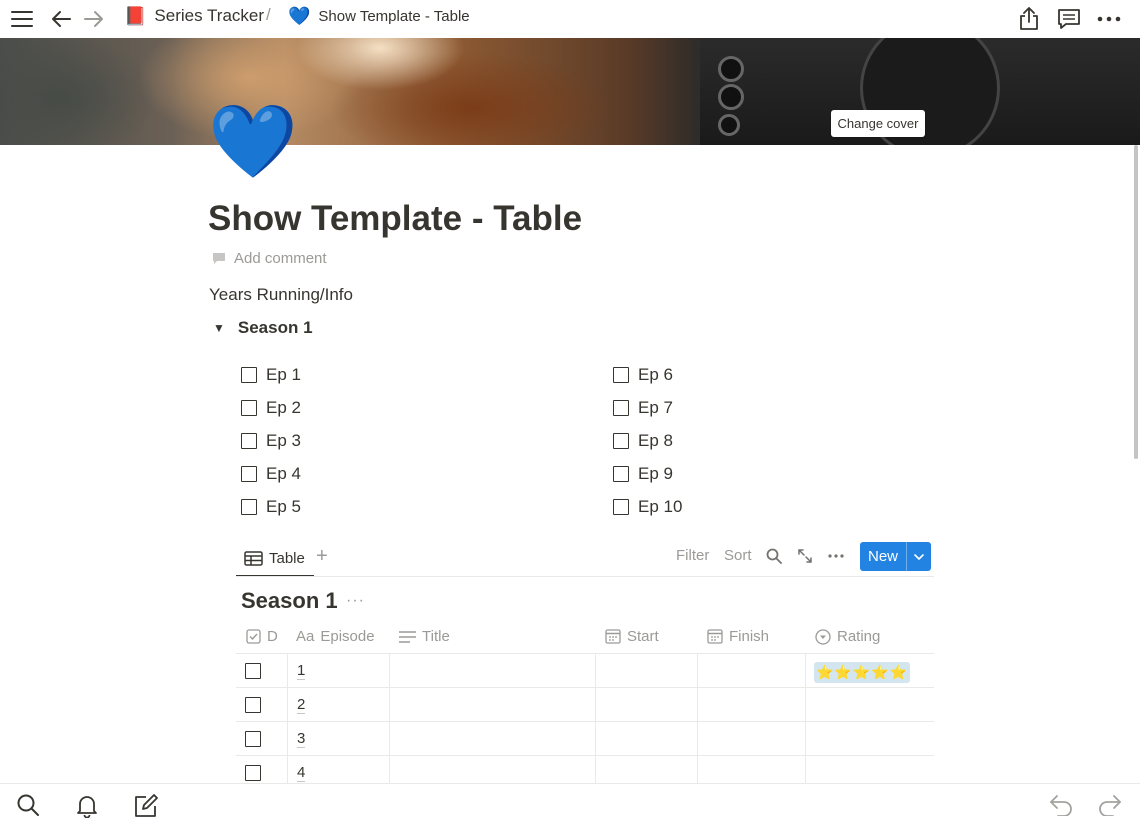  I want to click on todo-item: Ep 1, so click(271, 375).